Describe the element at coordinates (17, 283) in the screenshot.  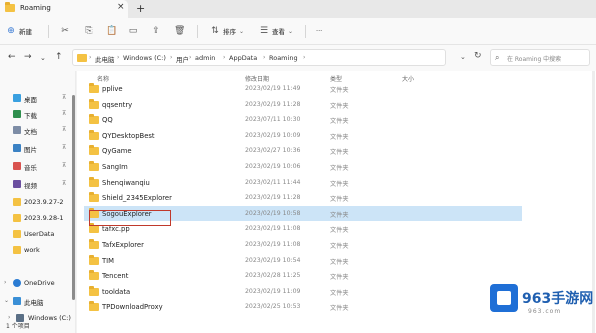
I see `cloud-icon` at that location.